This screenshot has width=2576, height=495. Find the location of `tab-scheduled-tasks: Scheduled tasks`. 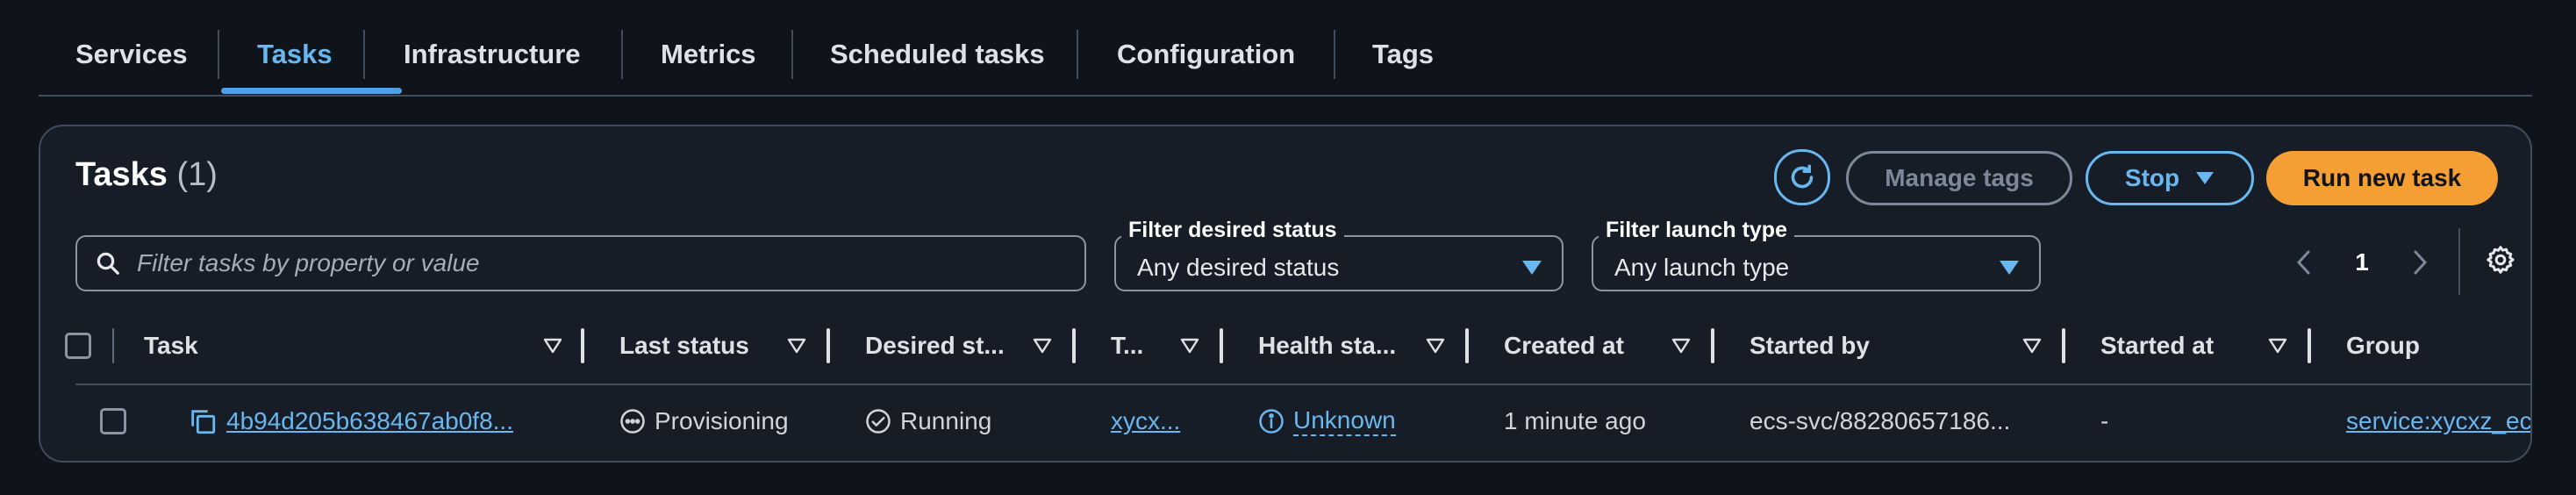

tab-scheduled-tasks: Scheduled tasks is located at coordinates (937, 54).